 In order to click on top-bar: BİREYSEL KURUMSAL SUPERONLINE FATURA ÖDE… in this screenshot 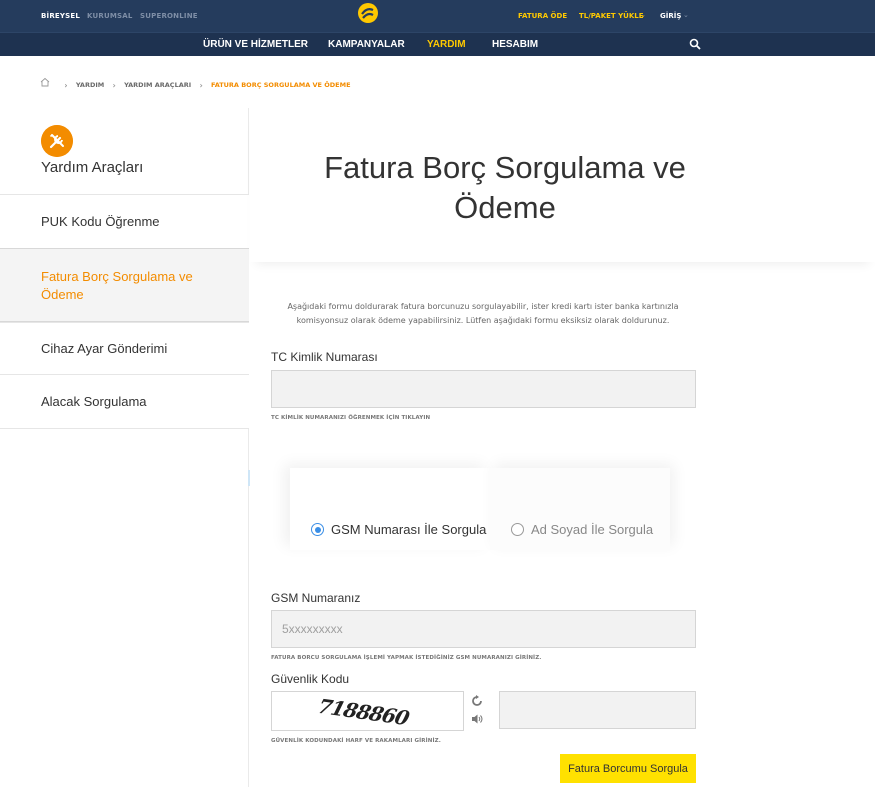, I will do `click(437, 16)`.